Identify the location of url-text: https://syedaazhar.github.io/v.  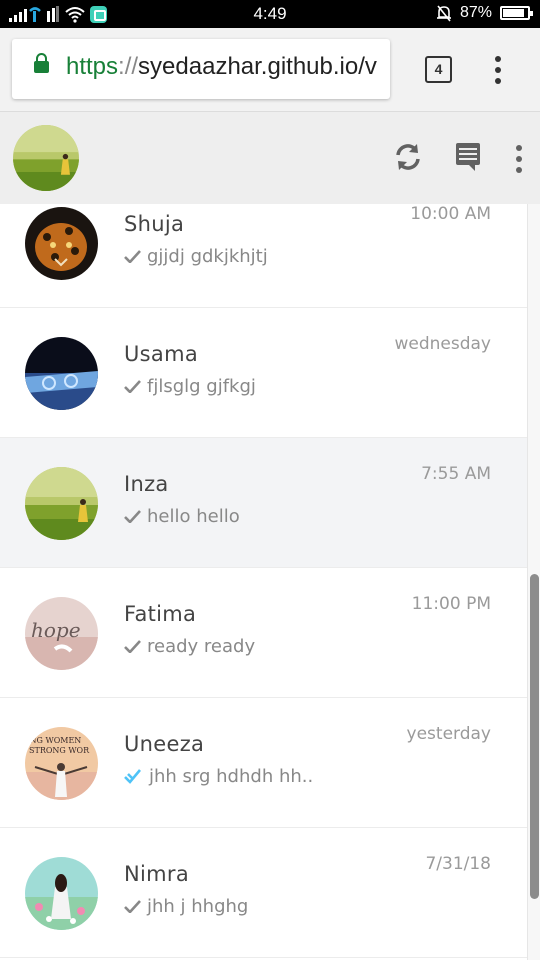
(221, 67).